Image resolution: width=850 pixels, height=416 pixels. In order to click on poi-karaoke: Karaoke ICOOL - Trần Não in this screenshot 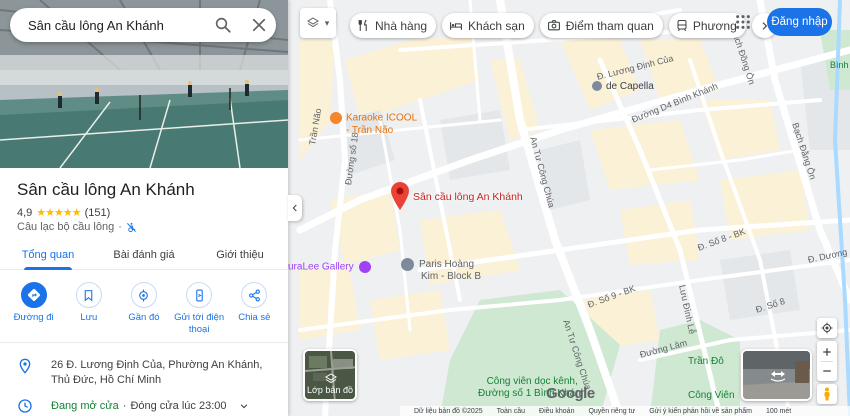, I will do `click(373, 124)`.